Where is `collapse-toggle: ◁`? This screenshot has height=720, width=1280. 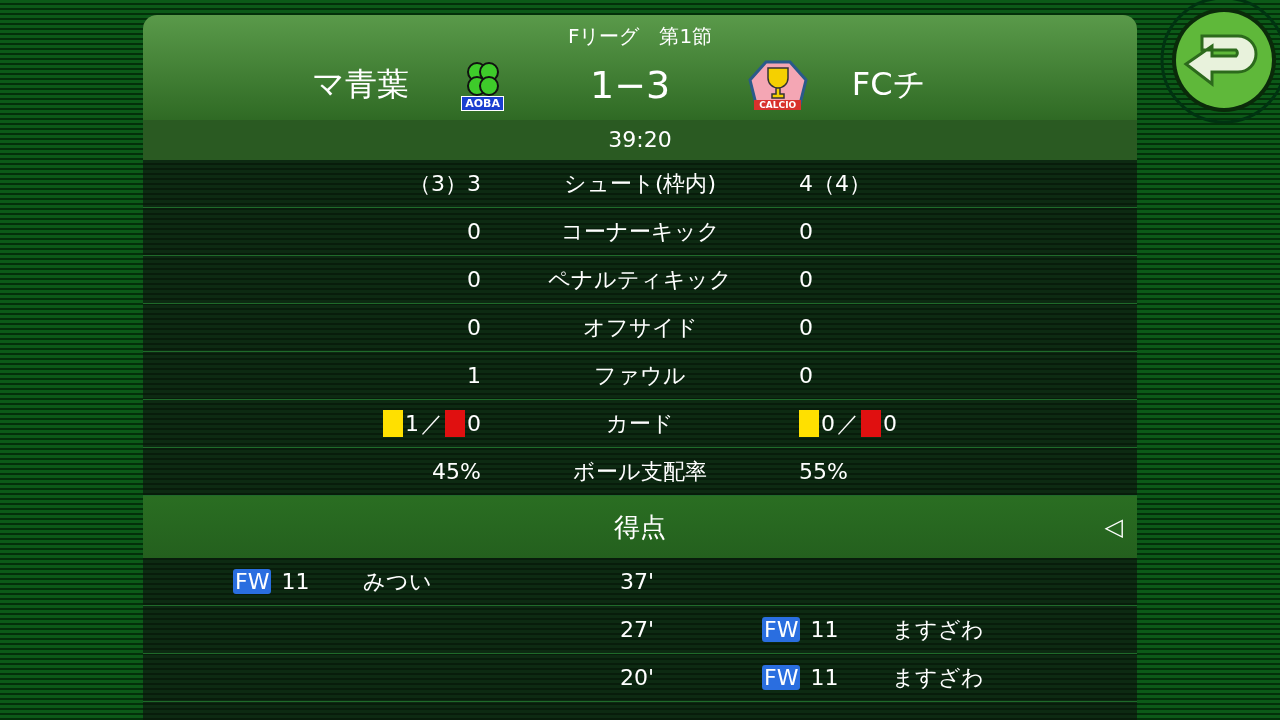 collapse-toggle: ◁ is located at coordinates (1113, 527).